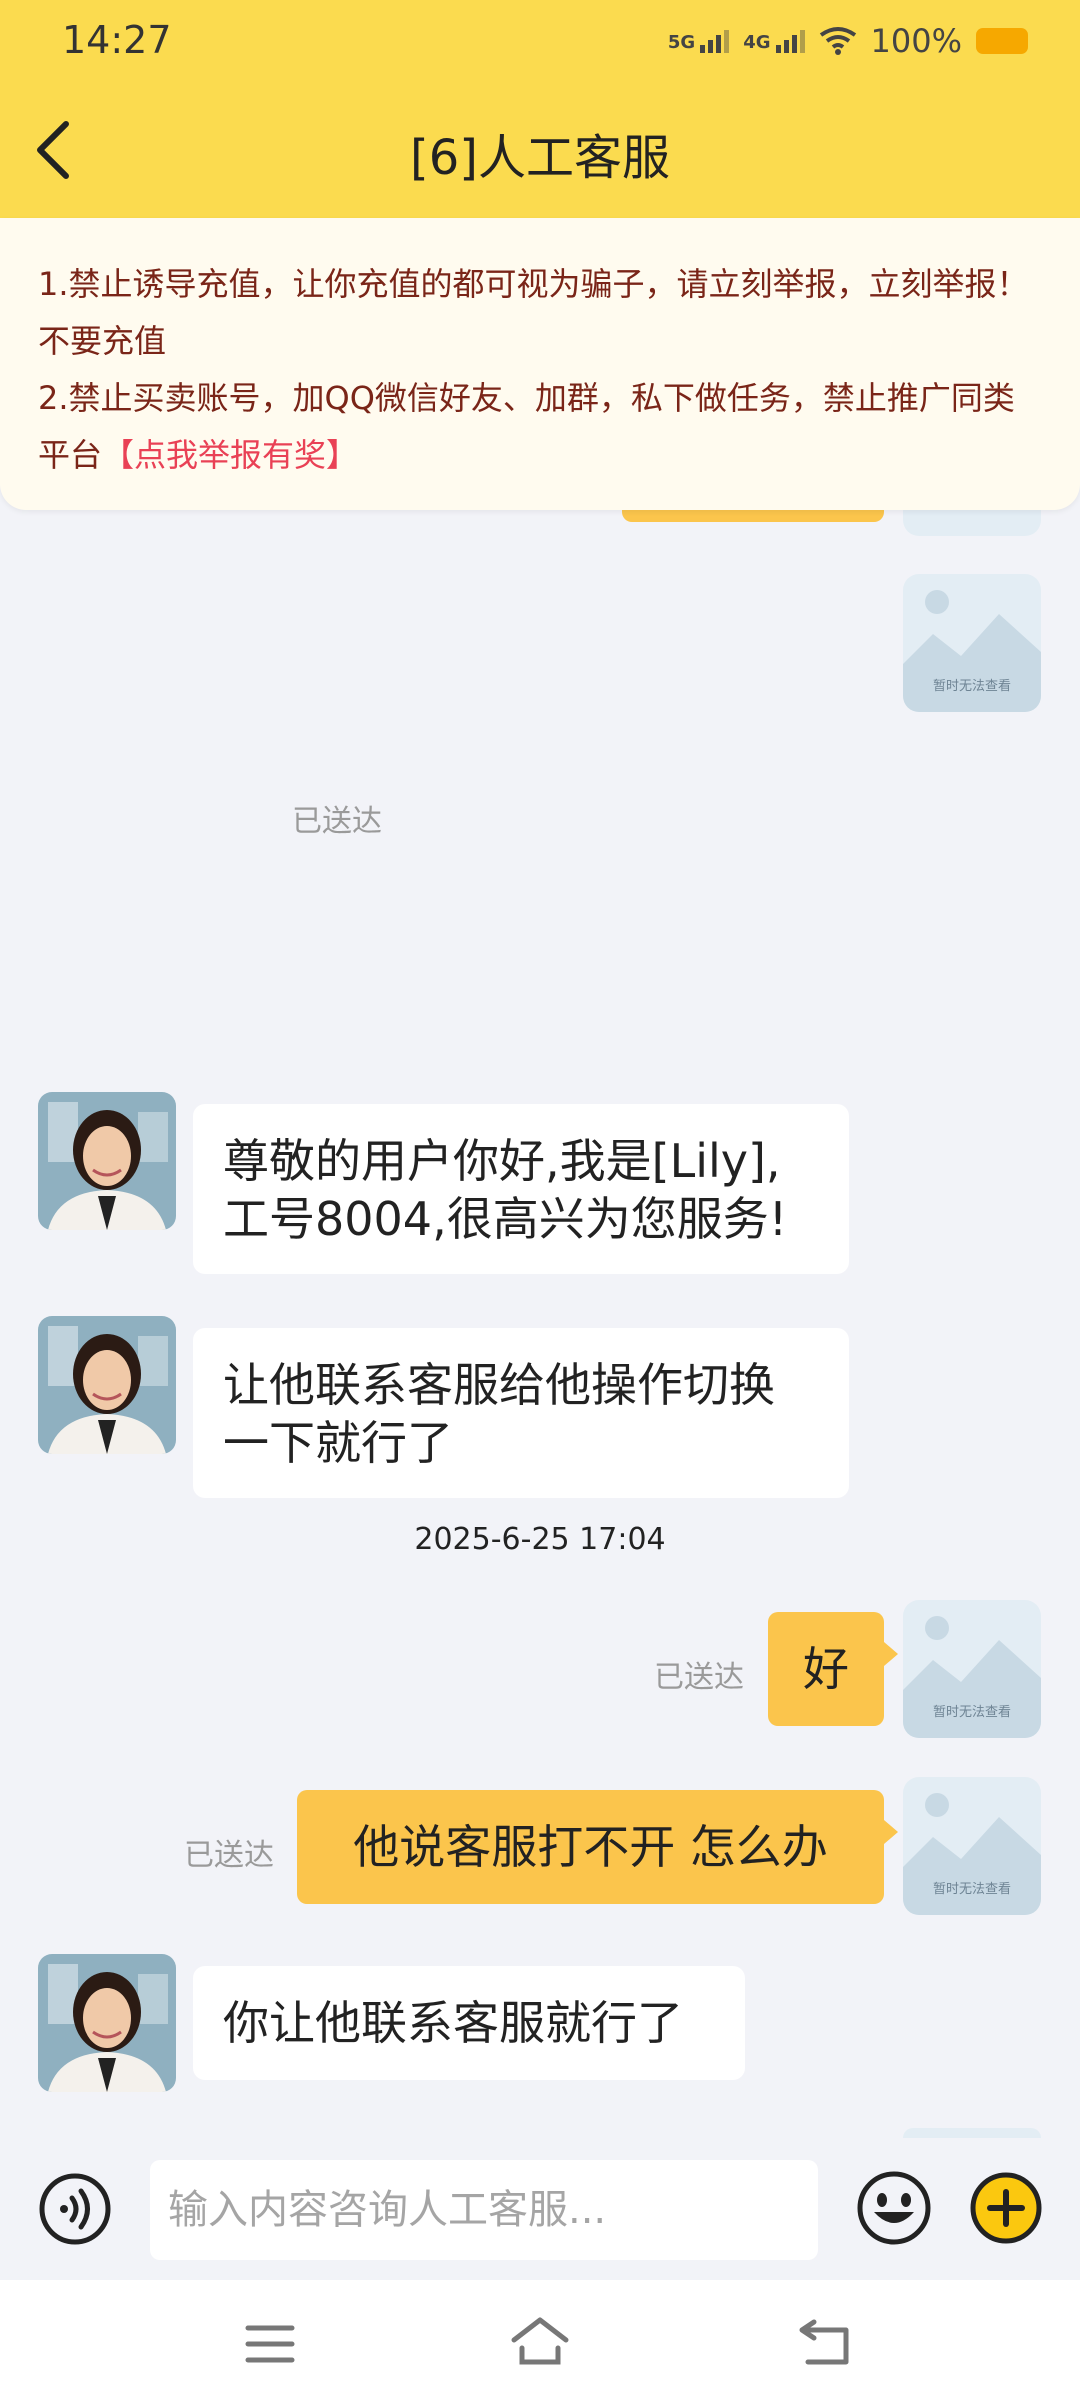 This screenshot has height=2408, width=1080. I want to click on message-timestamp: 2025-6-25 17:04, so click(540, 1539).